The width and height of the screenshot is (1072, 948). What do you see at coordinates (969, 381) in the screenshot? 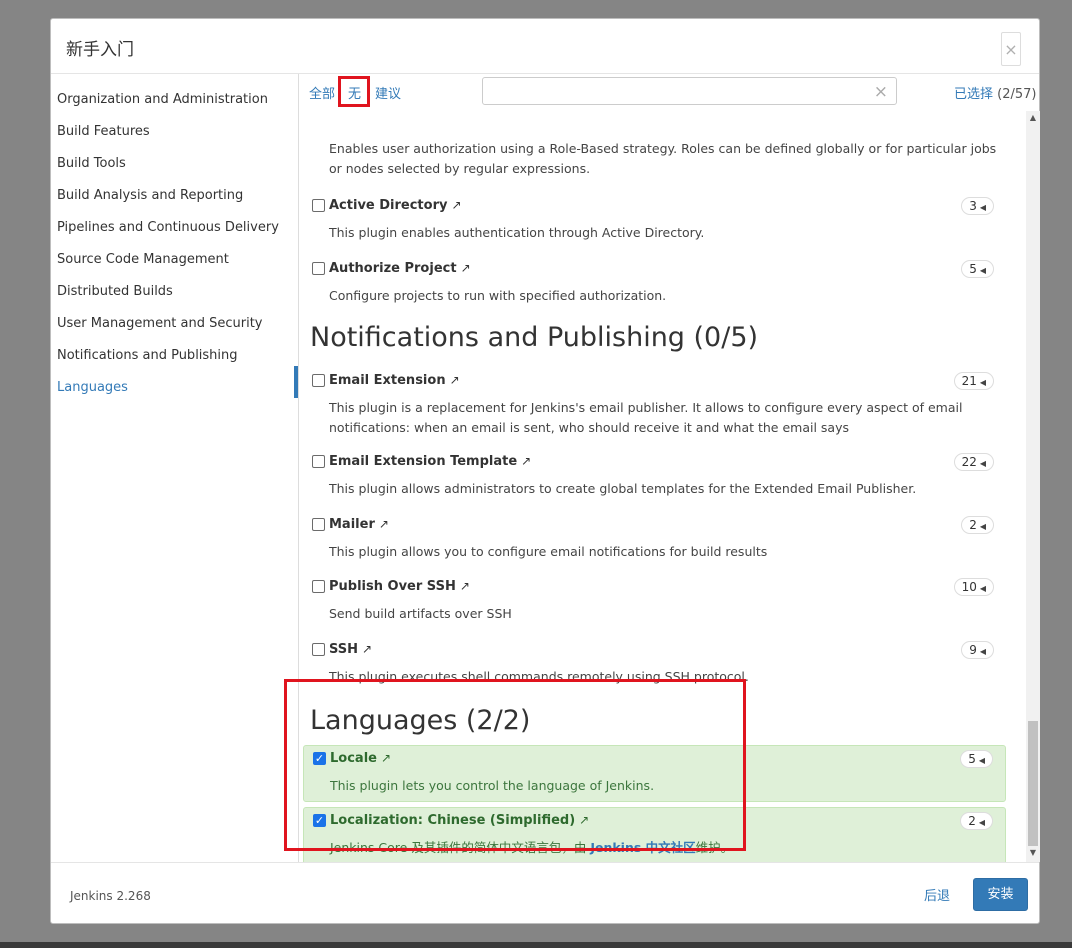
I see `dependency-count: 21` at bounding box center [969, 381].